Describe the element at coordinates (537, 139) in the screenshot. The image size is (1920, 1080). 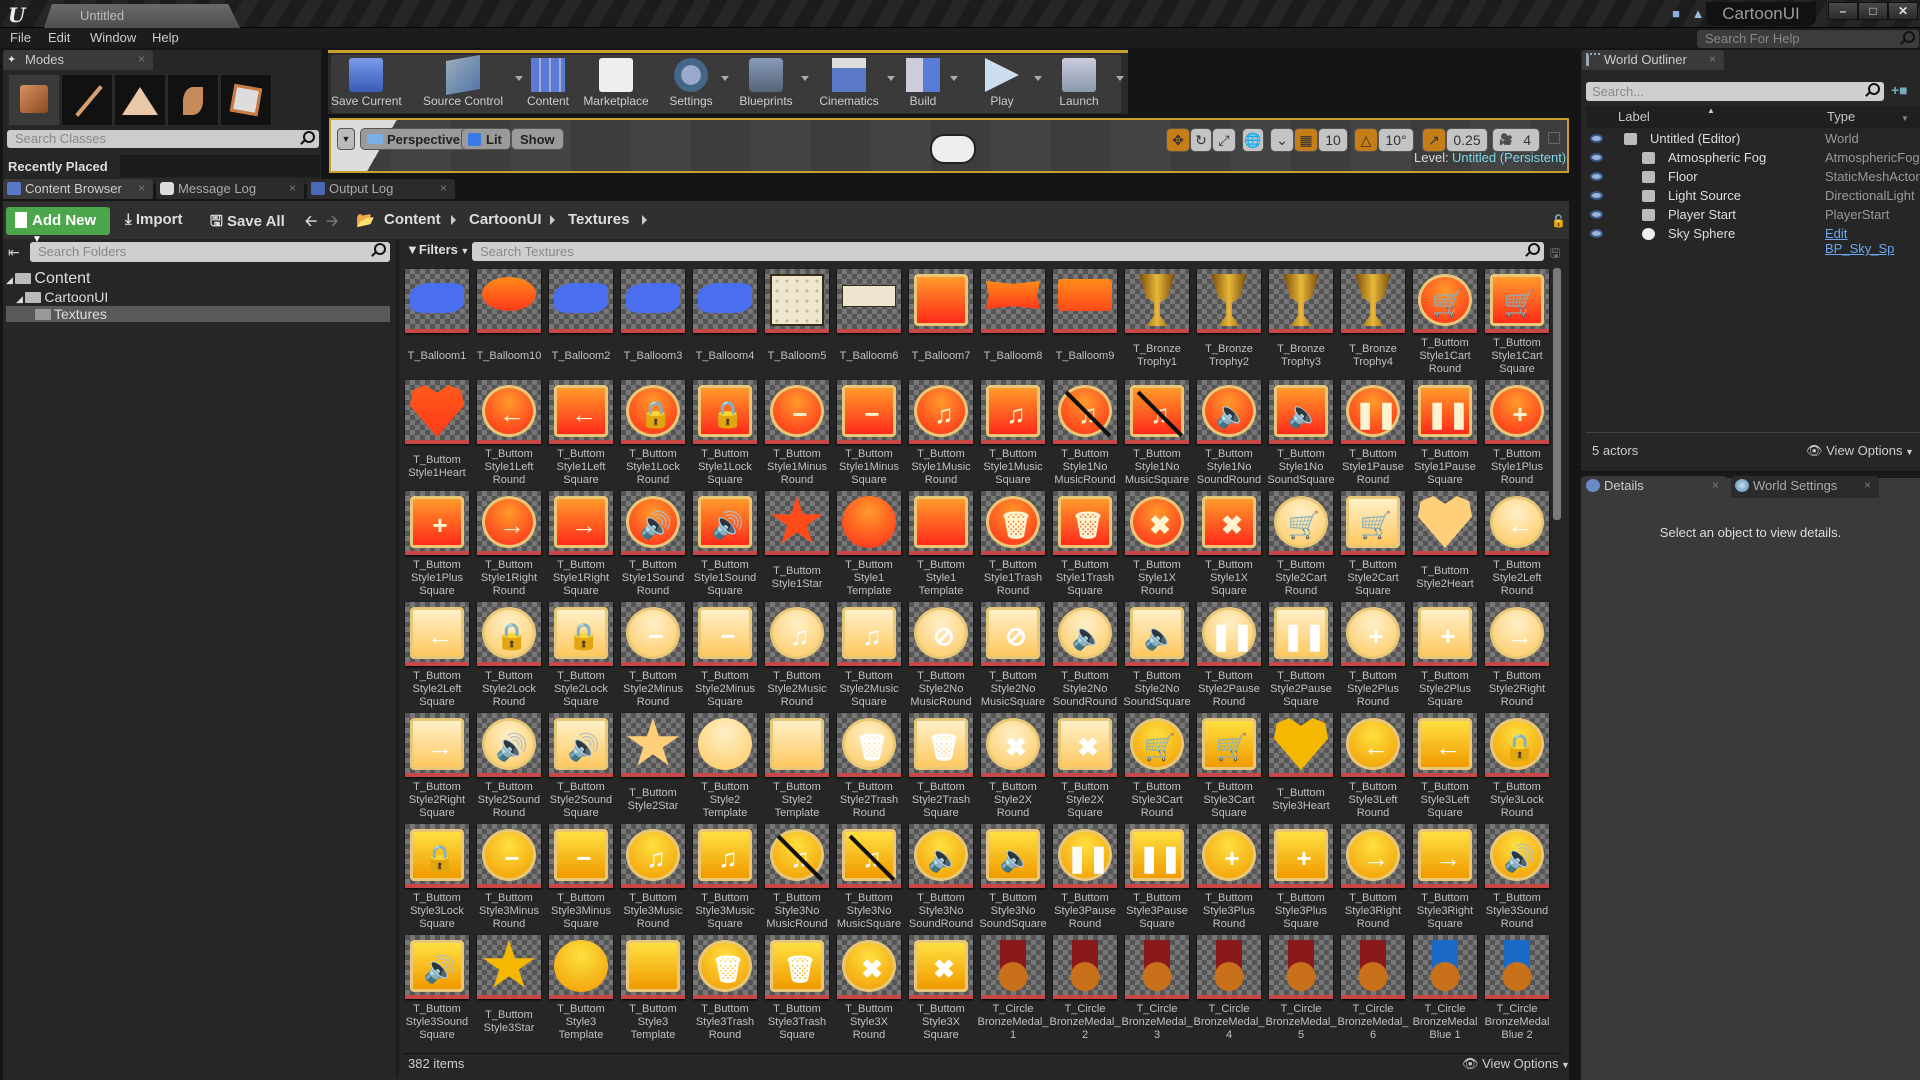
I see `show-button: Show` at that location.